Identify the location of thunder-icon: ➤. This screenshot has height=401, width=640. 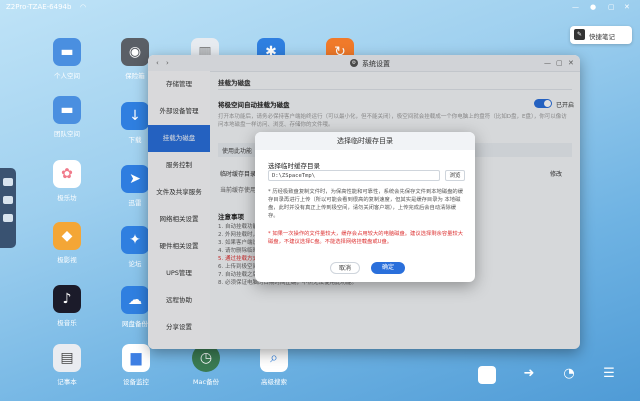
(135, 179).